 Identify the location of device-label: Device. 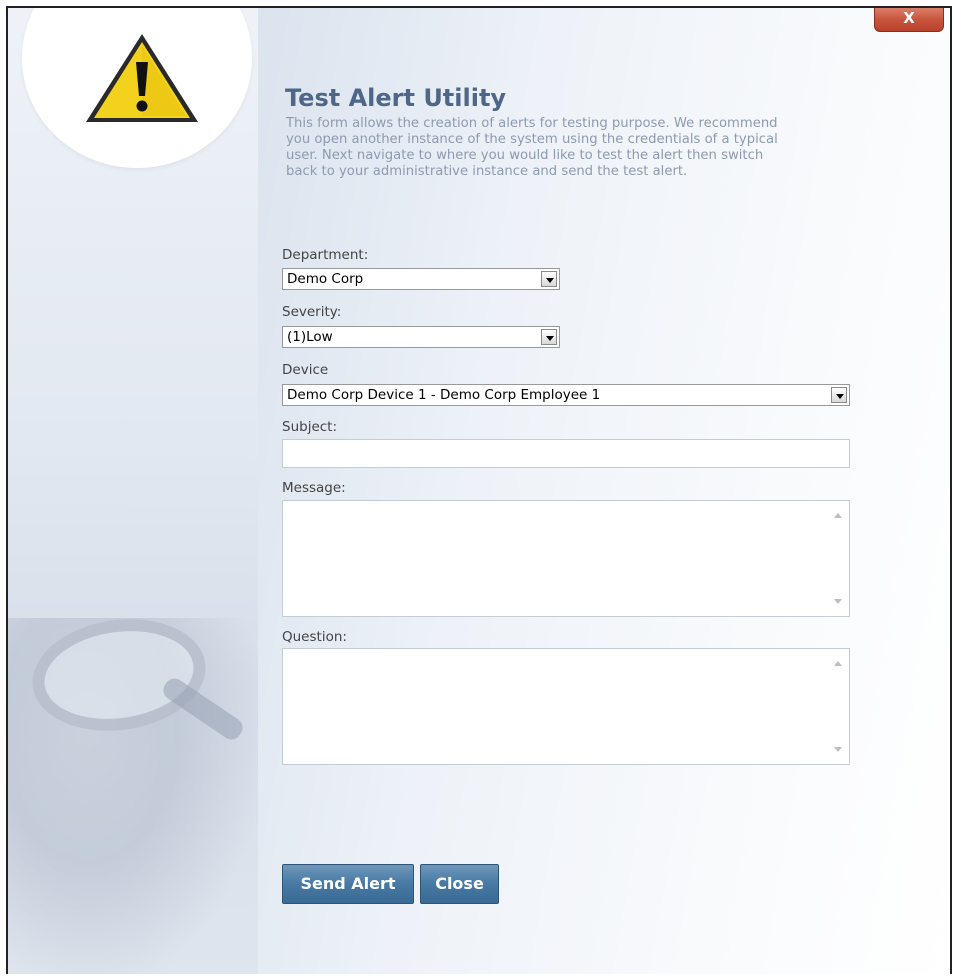
(305, 370).